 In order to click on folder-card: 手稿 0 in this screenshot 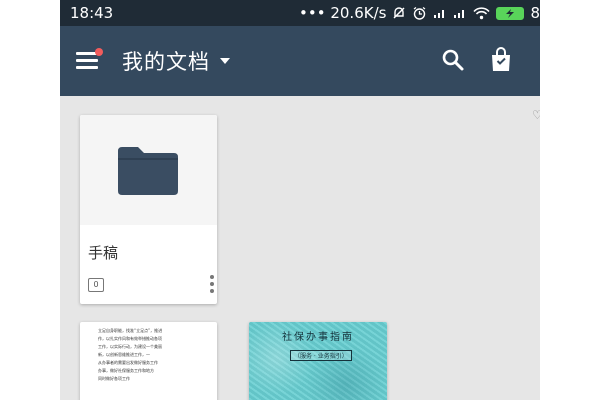, I will do `click(148, 209)`.